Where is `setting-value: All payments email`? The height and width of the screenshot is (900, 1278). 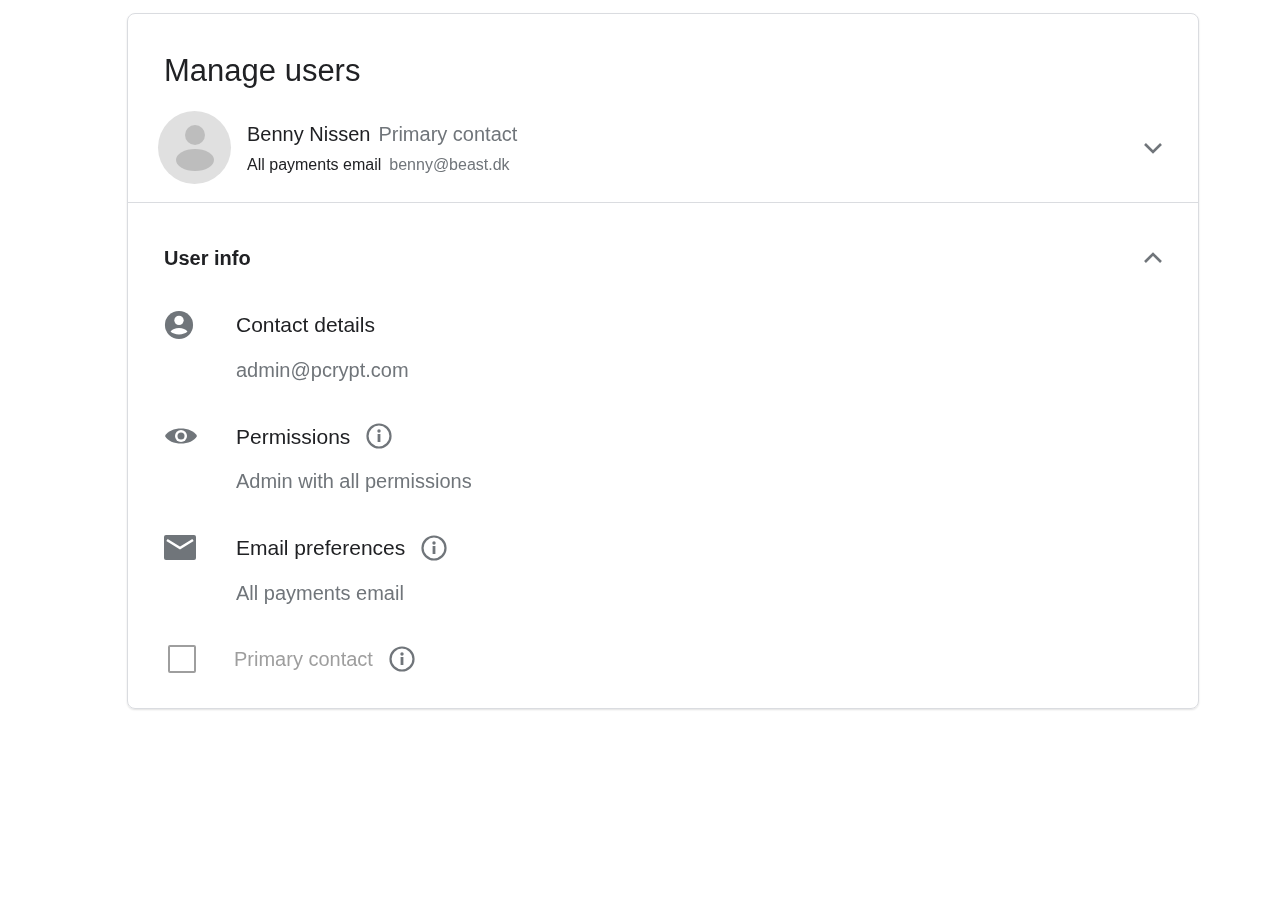
setting-value: All payments email is located at coordinates (320, 593).